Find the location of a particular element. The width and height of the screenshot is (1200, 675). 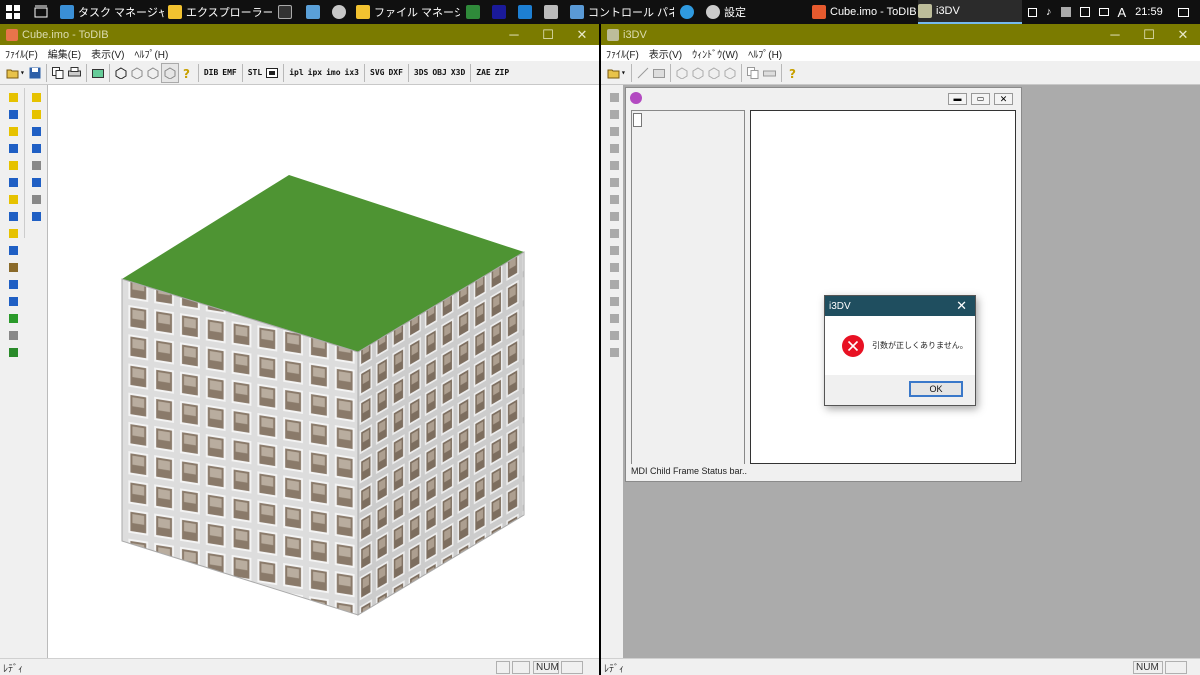

zip-button: ZIP is located at coordinates (502, 73).